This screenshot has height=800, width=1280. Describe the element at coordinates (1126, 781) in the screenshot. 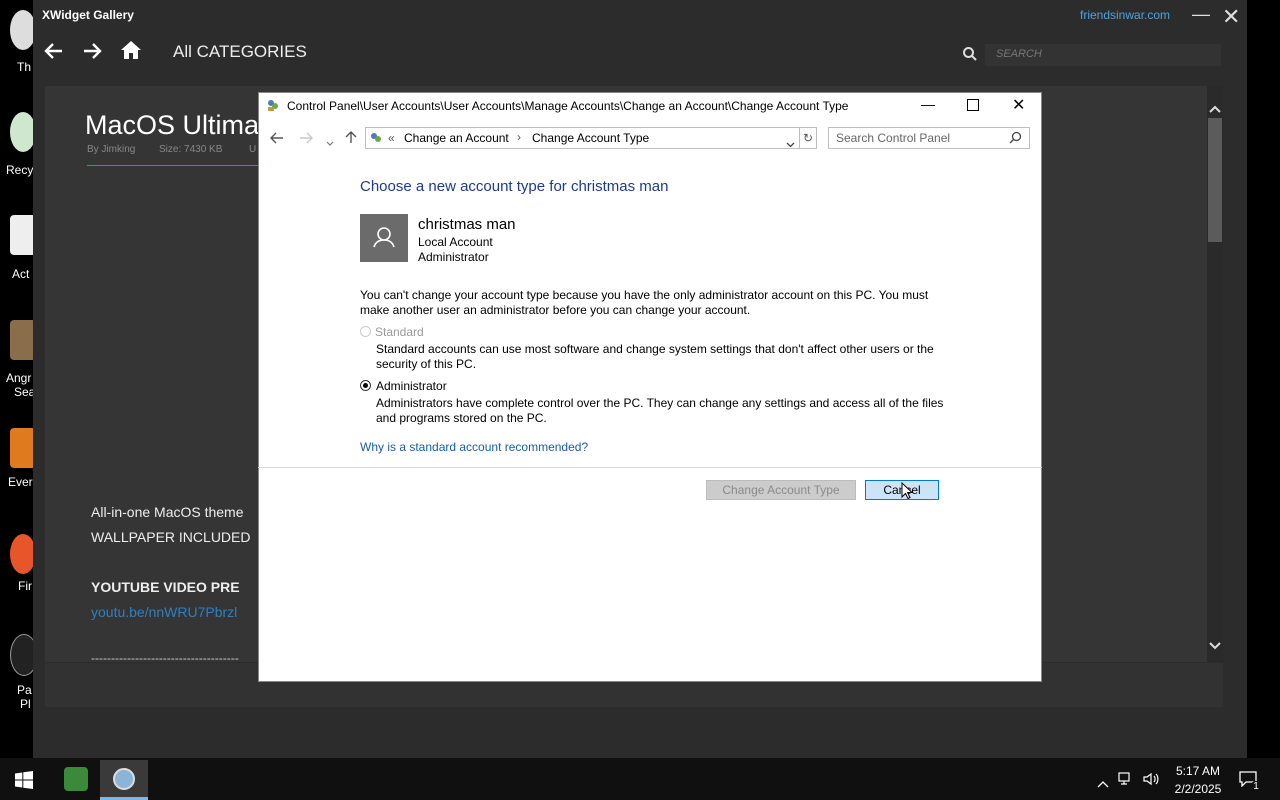

I see `network-icon` at that location.